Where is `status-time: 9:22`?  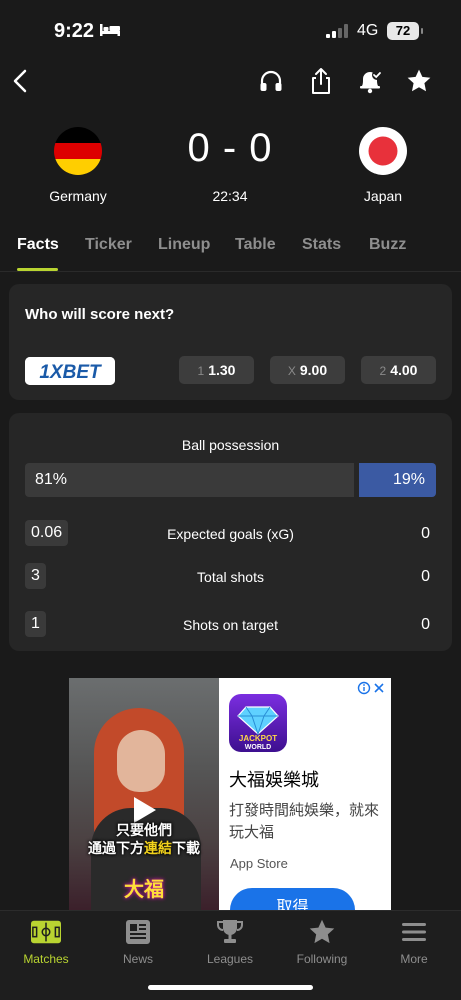
status-time: 9:22 is located at coordinates (74, 31).